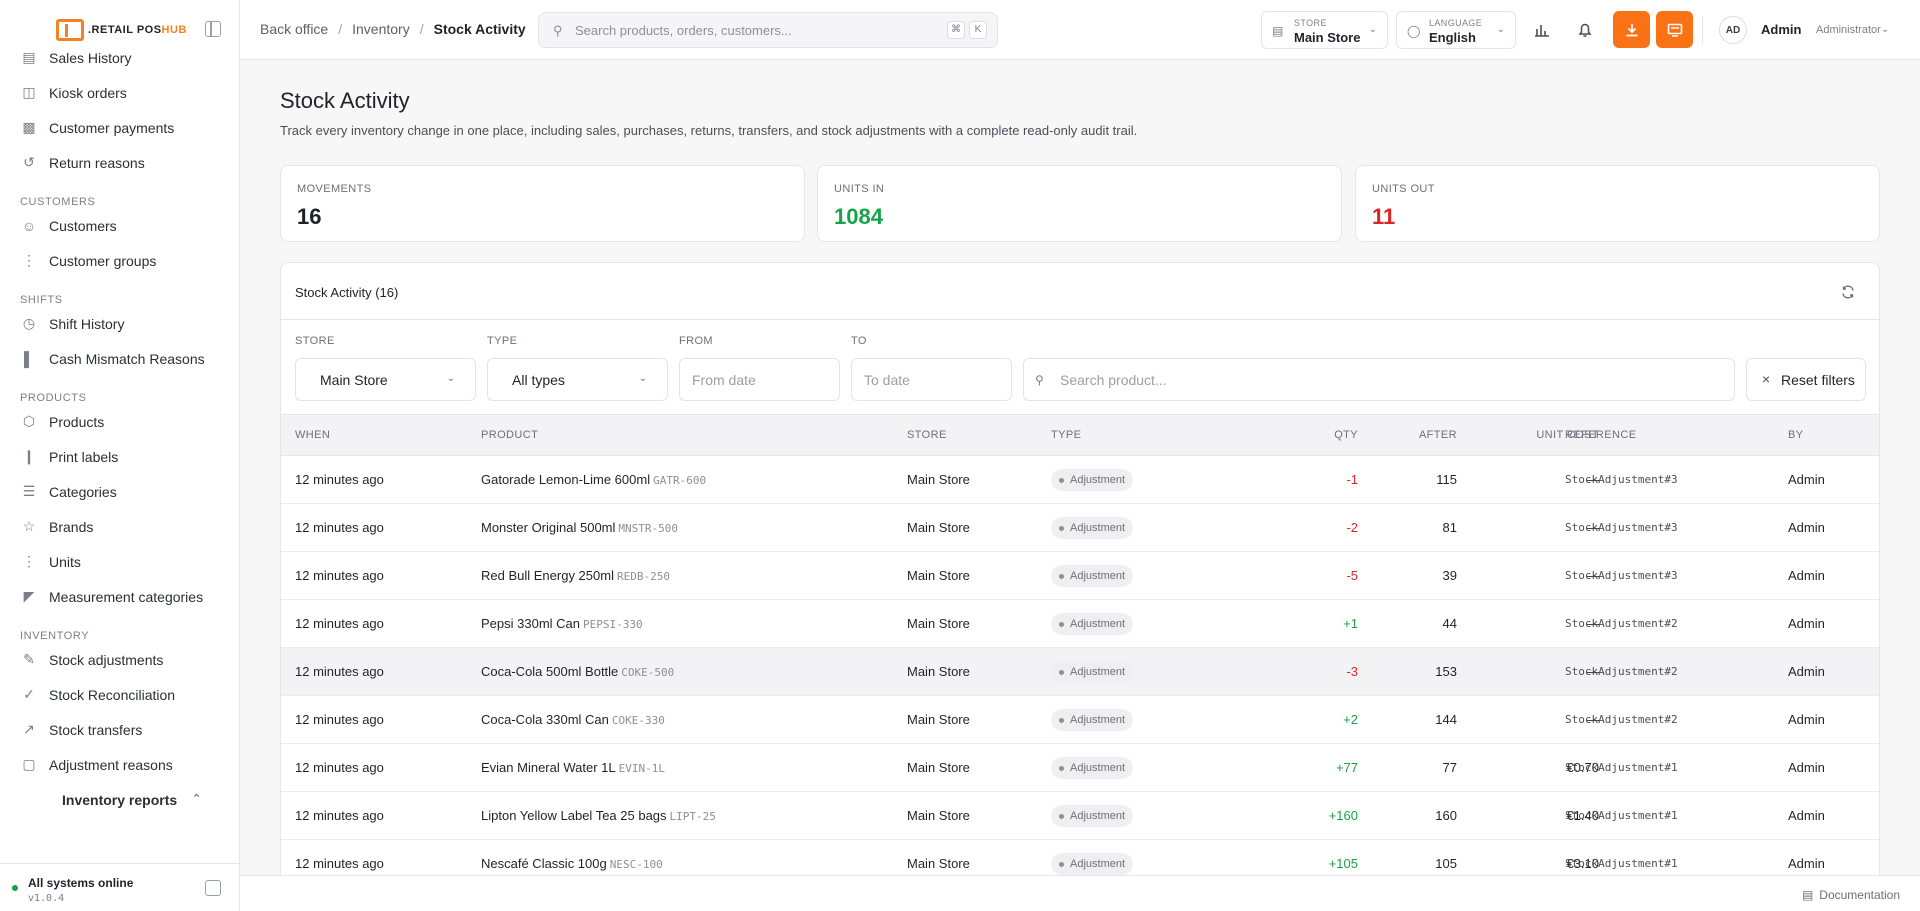  Describe the element at coordinates (119, 323) in the screenshot. I see `sidebar-item: ◷ Shift History` at that location.